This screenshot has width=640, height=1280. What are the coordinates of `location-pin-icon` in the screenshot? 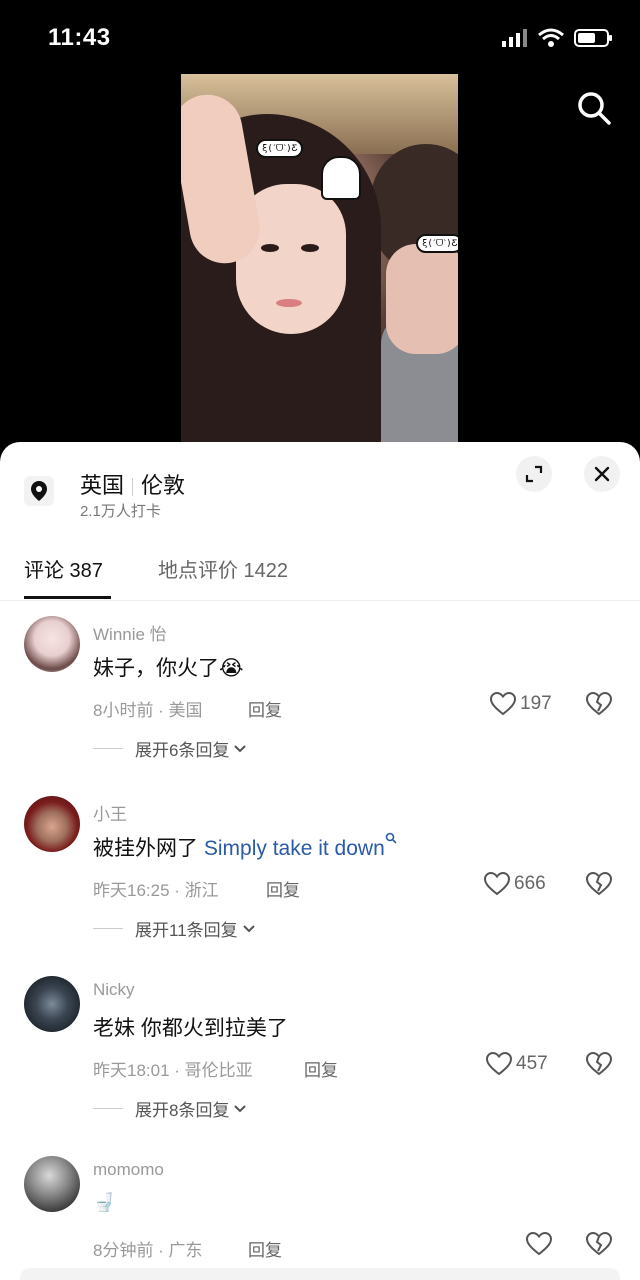 It's located at (39, 491).